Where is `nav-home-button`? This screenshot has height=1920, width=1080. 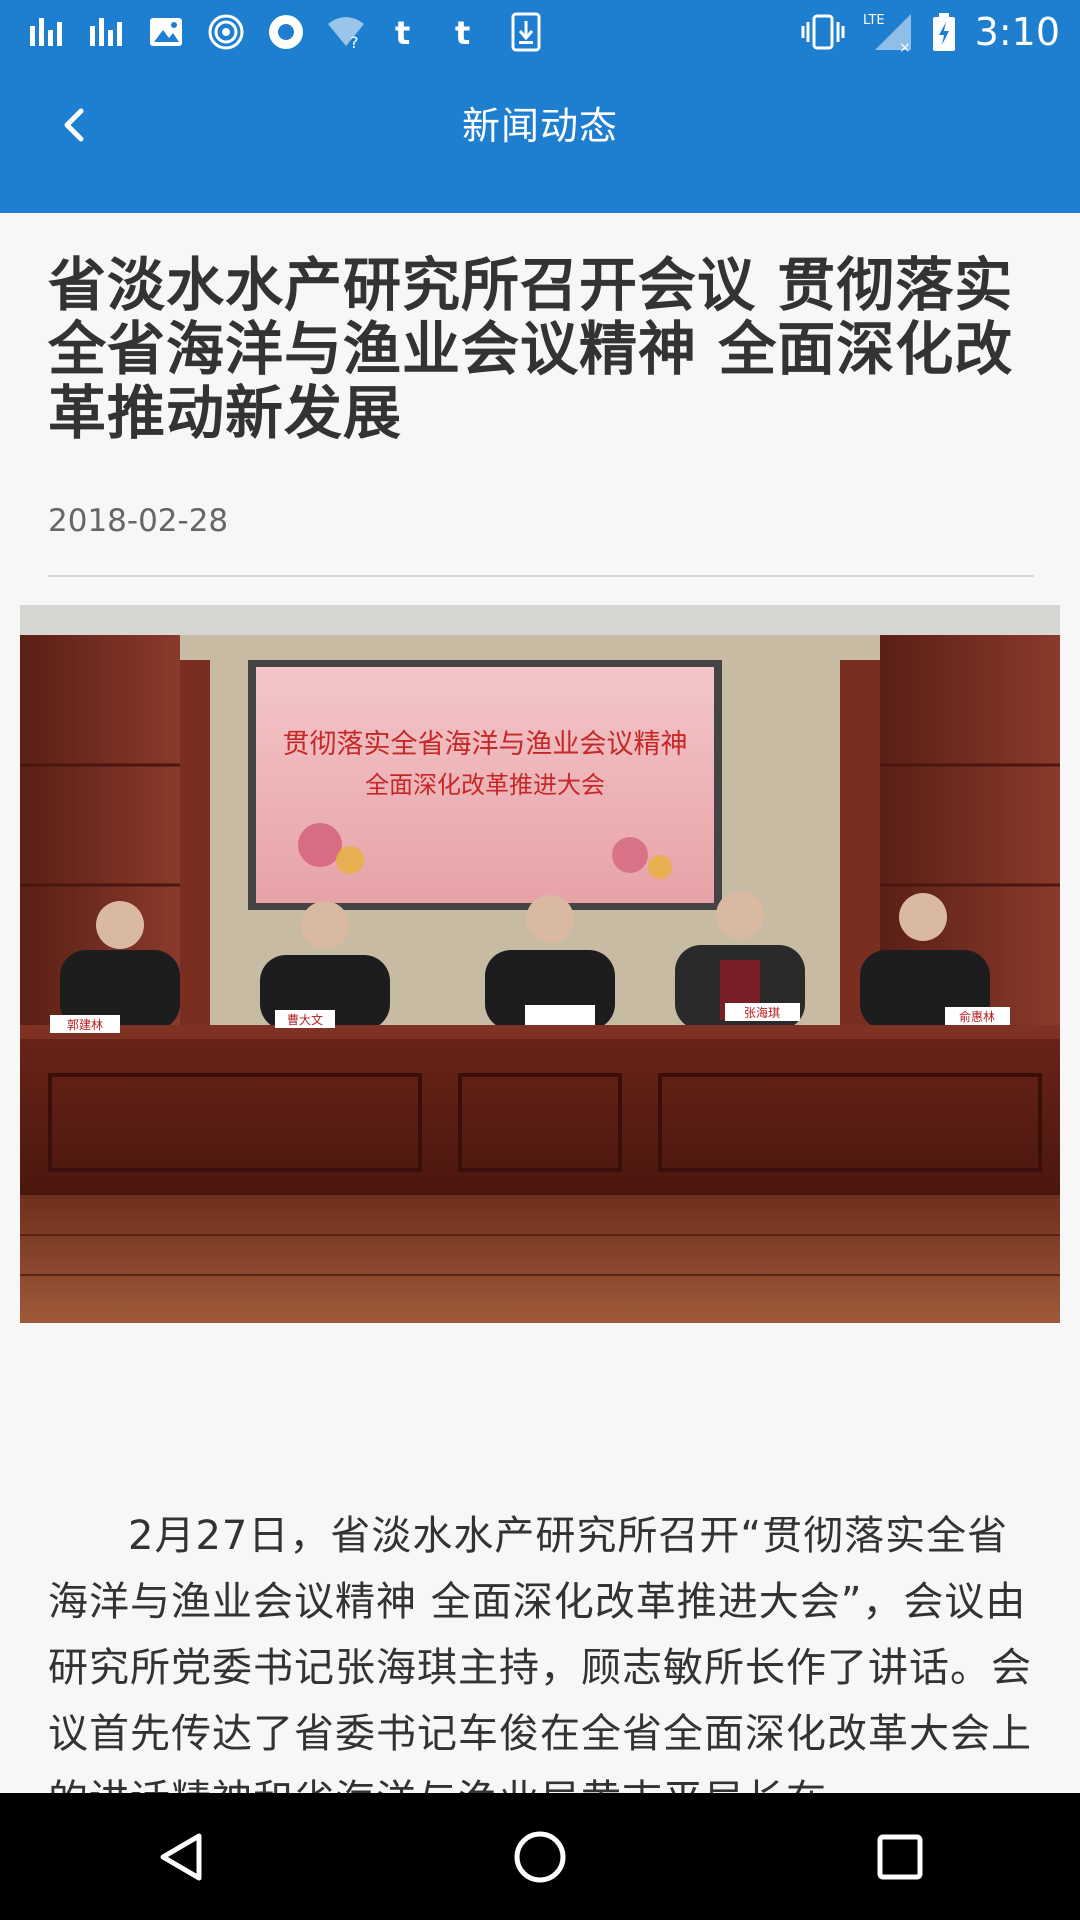
nav-home-button is located at coordinates (540, 1857).